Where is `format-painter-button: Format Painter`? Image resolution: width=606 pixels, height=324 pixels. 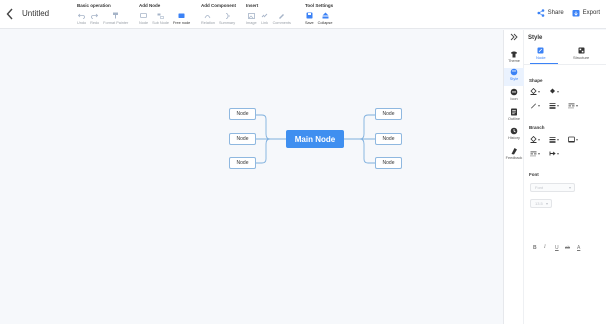
format-painter-button: Format Painter is located at coordinates (115, 18).